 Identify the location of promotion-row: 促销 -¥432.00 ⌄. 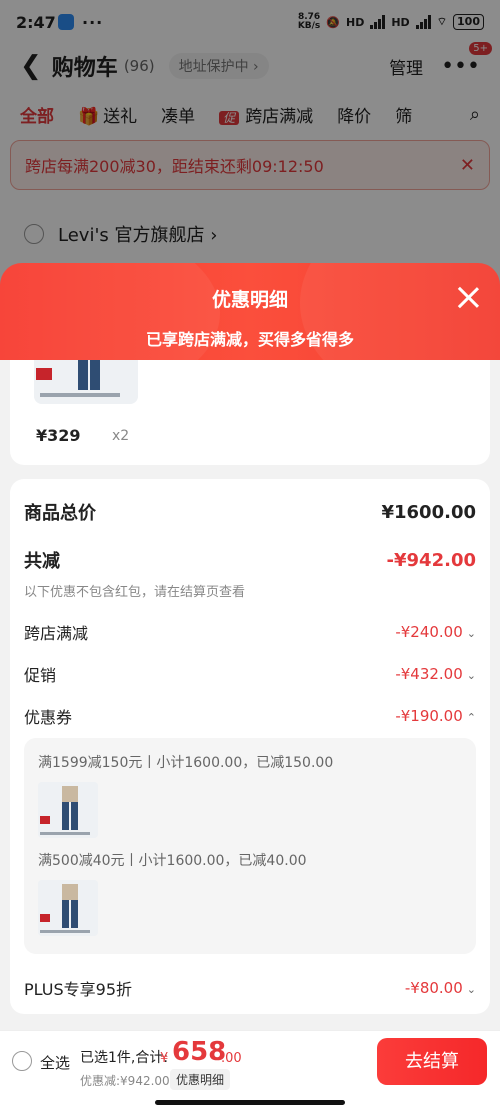
(250, 674).